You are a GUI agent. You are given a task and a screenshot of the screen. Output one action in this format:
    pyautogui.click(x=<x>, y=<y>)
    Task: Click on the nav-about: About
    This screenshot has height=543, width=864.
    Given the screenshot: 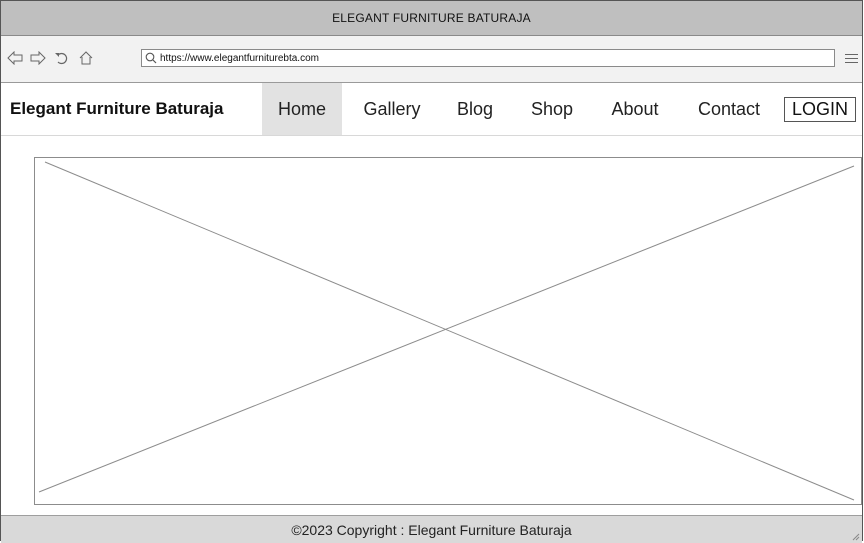 What is the action you would take?
    pyautogui.click(x=635, y=109)
    